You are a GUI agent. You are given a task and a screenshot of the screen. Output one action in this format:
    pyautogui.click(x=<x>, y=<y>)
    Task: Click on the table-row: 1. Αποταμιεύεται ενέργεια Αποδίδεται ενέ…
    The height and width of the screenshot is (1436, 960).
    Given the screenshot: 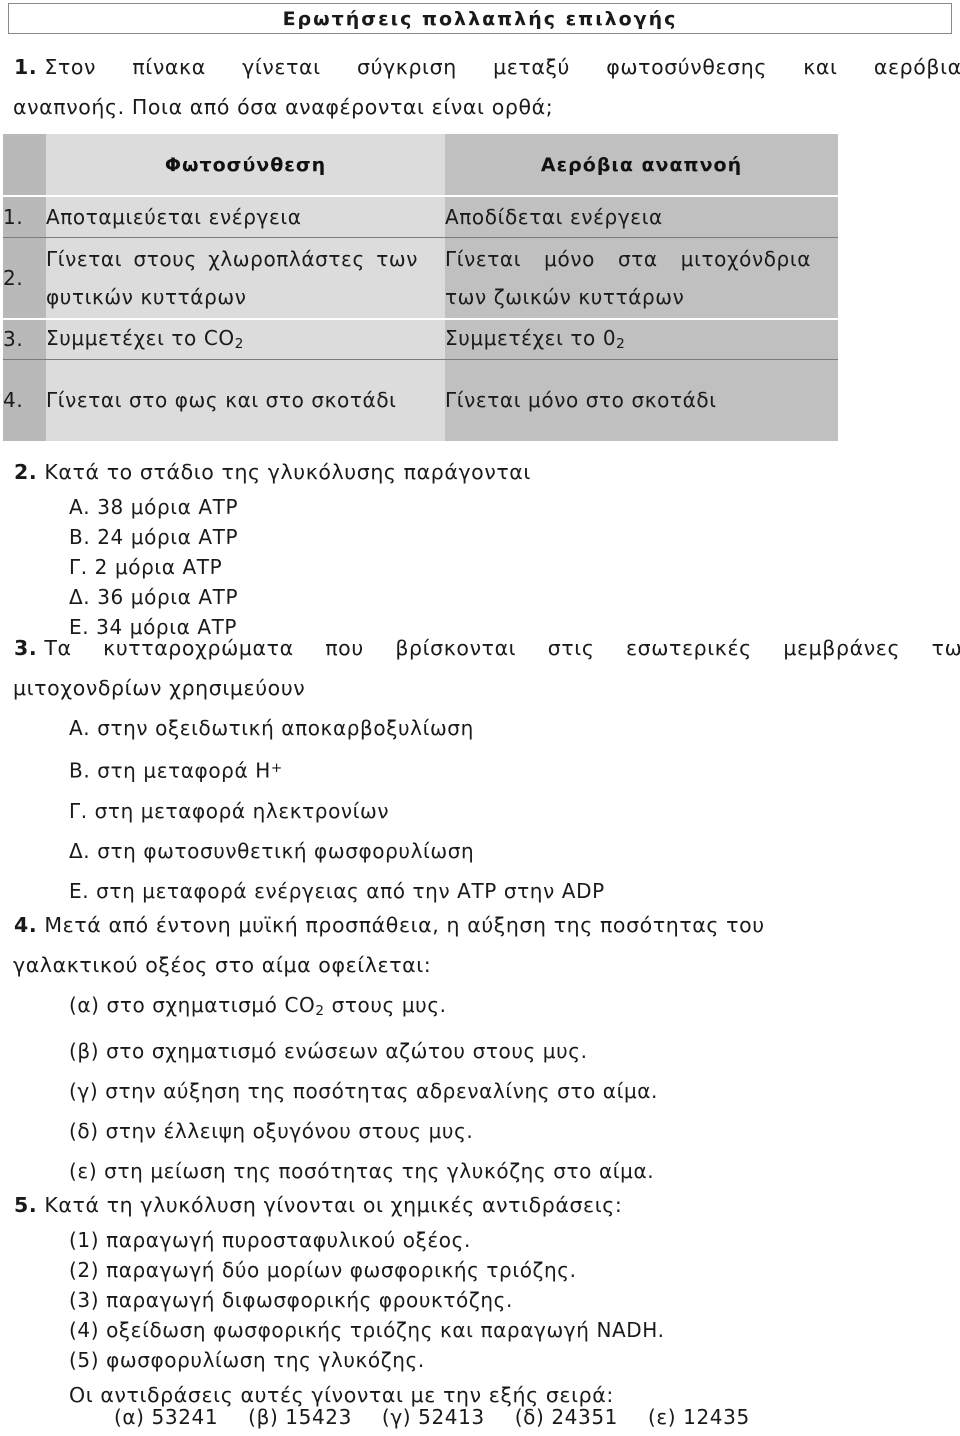 What is the action you would take?
    pyautogui.click(x=420, y=216)
    